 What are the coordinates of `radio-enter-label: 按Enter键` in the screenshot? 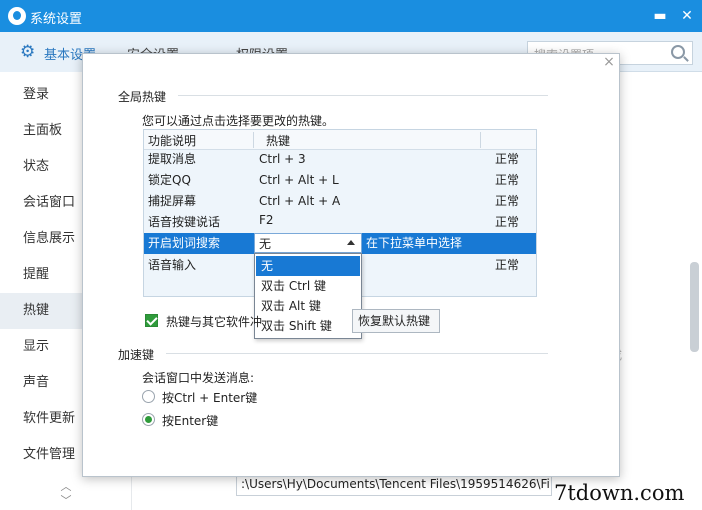 It's located at (190, 421).